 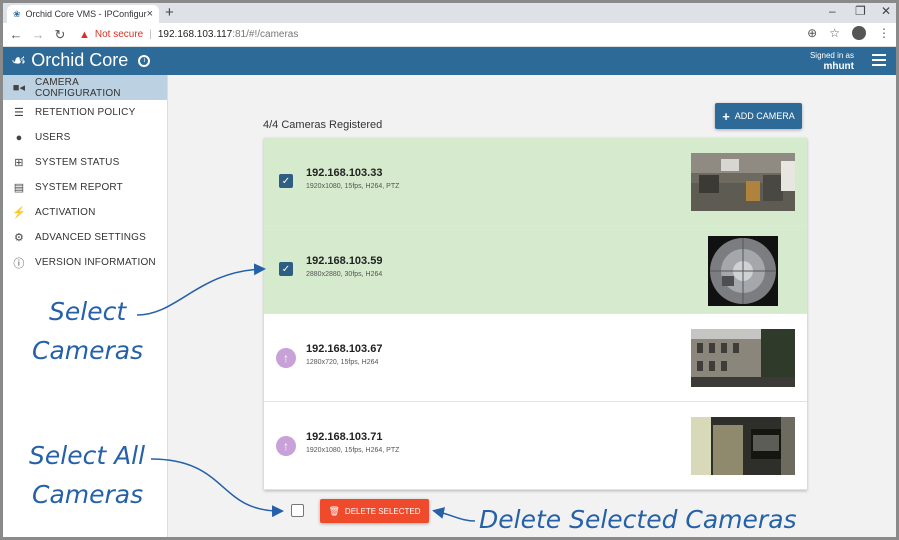 I want to click on medkit-icon: ⊞, so click(x=19, y=163).